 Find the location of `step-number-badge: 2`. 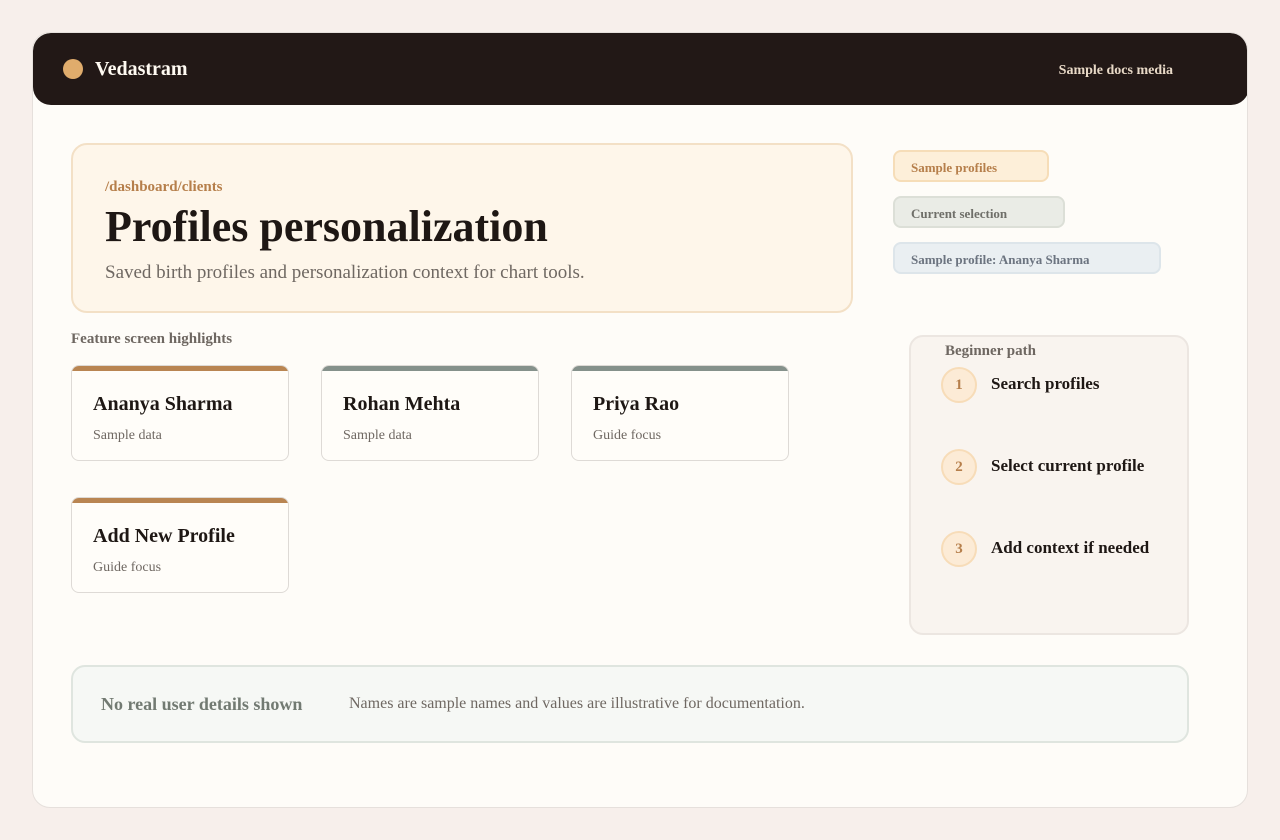

step-number-badge: 2 is located at coordinates (959, 467).